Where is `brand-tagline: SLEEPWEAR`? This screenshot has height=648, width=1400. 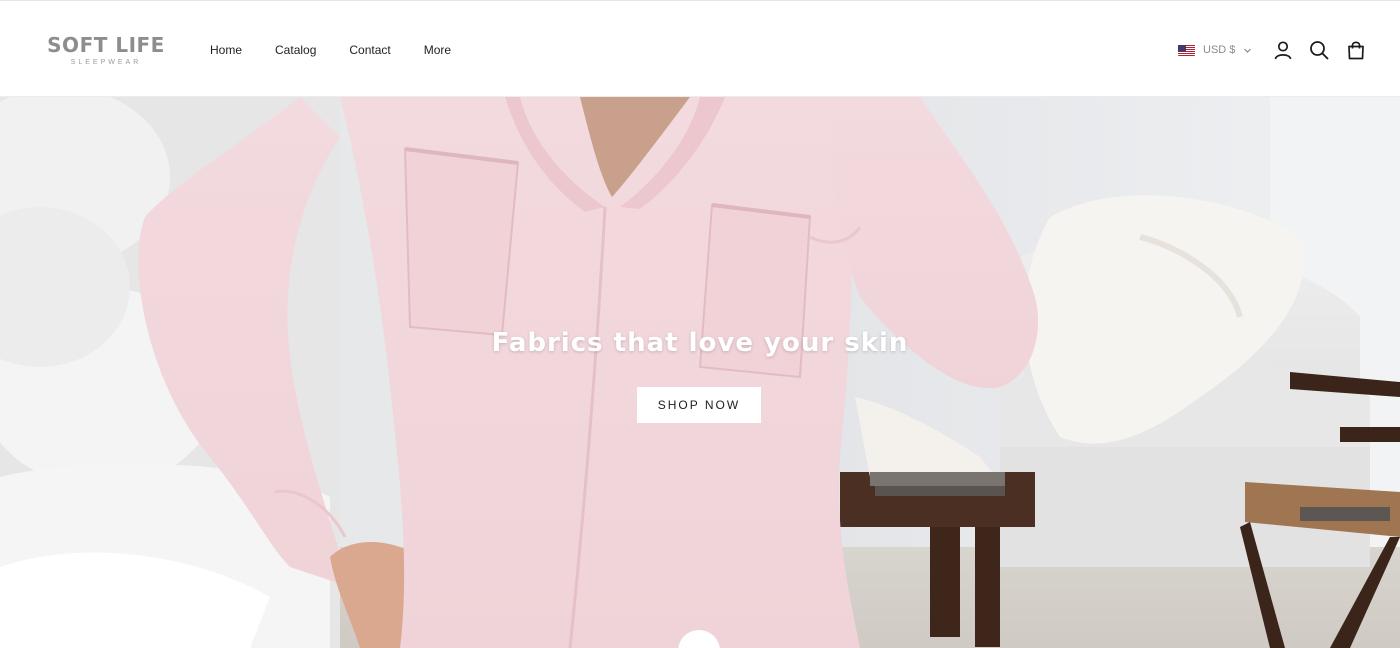
brand-tagline: SLEEPWEAR is located at coordinates (106, 62).